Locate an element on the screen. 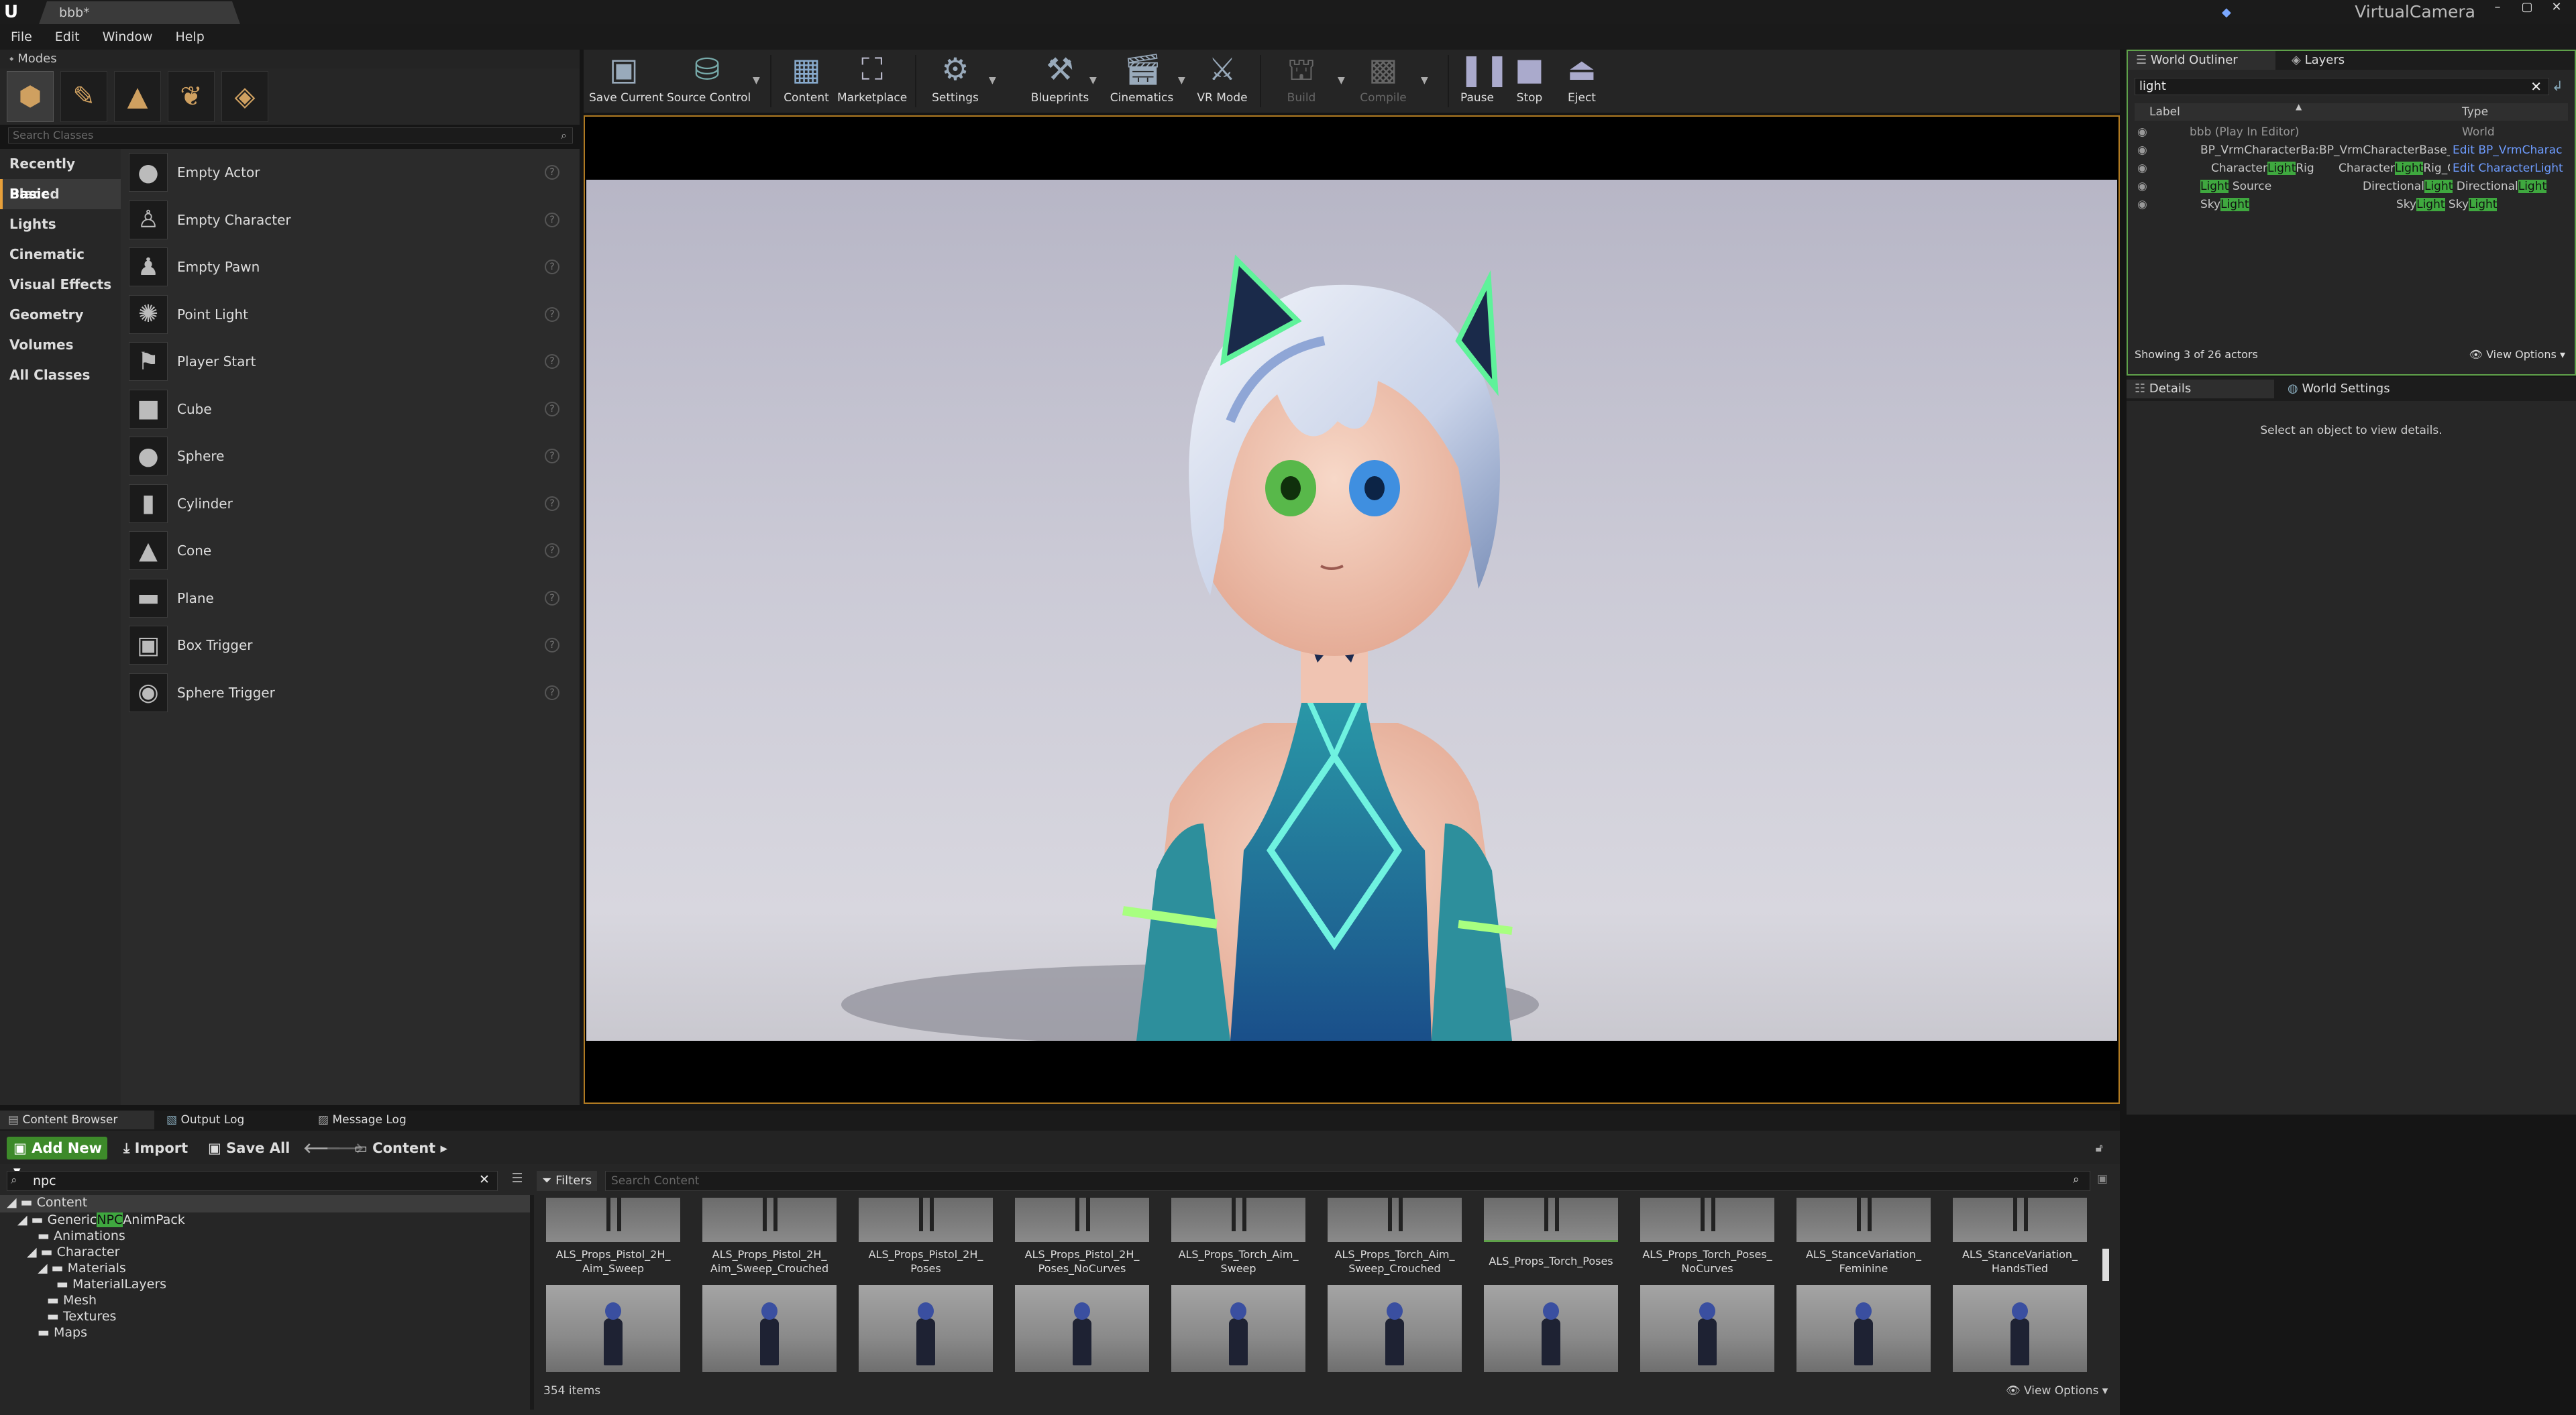  add-new-button: ▣ Add New ▾ is located at coordinates (57, 1158).